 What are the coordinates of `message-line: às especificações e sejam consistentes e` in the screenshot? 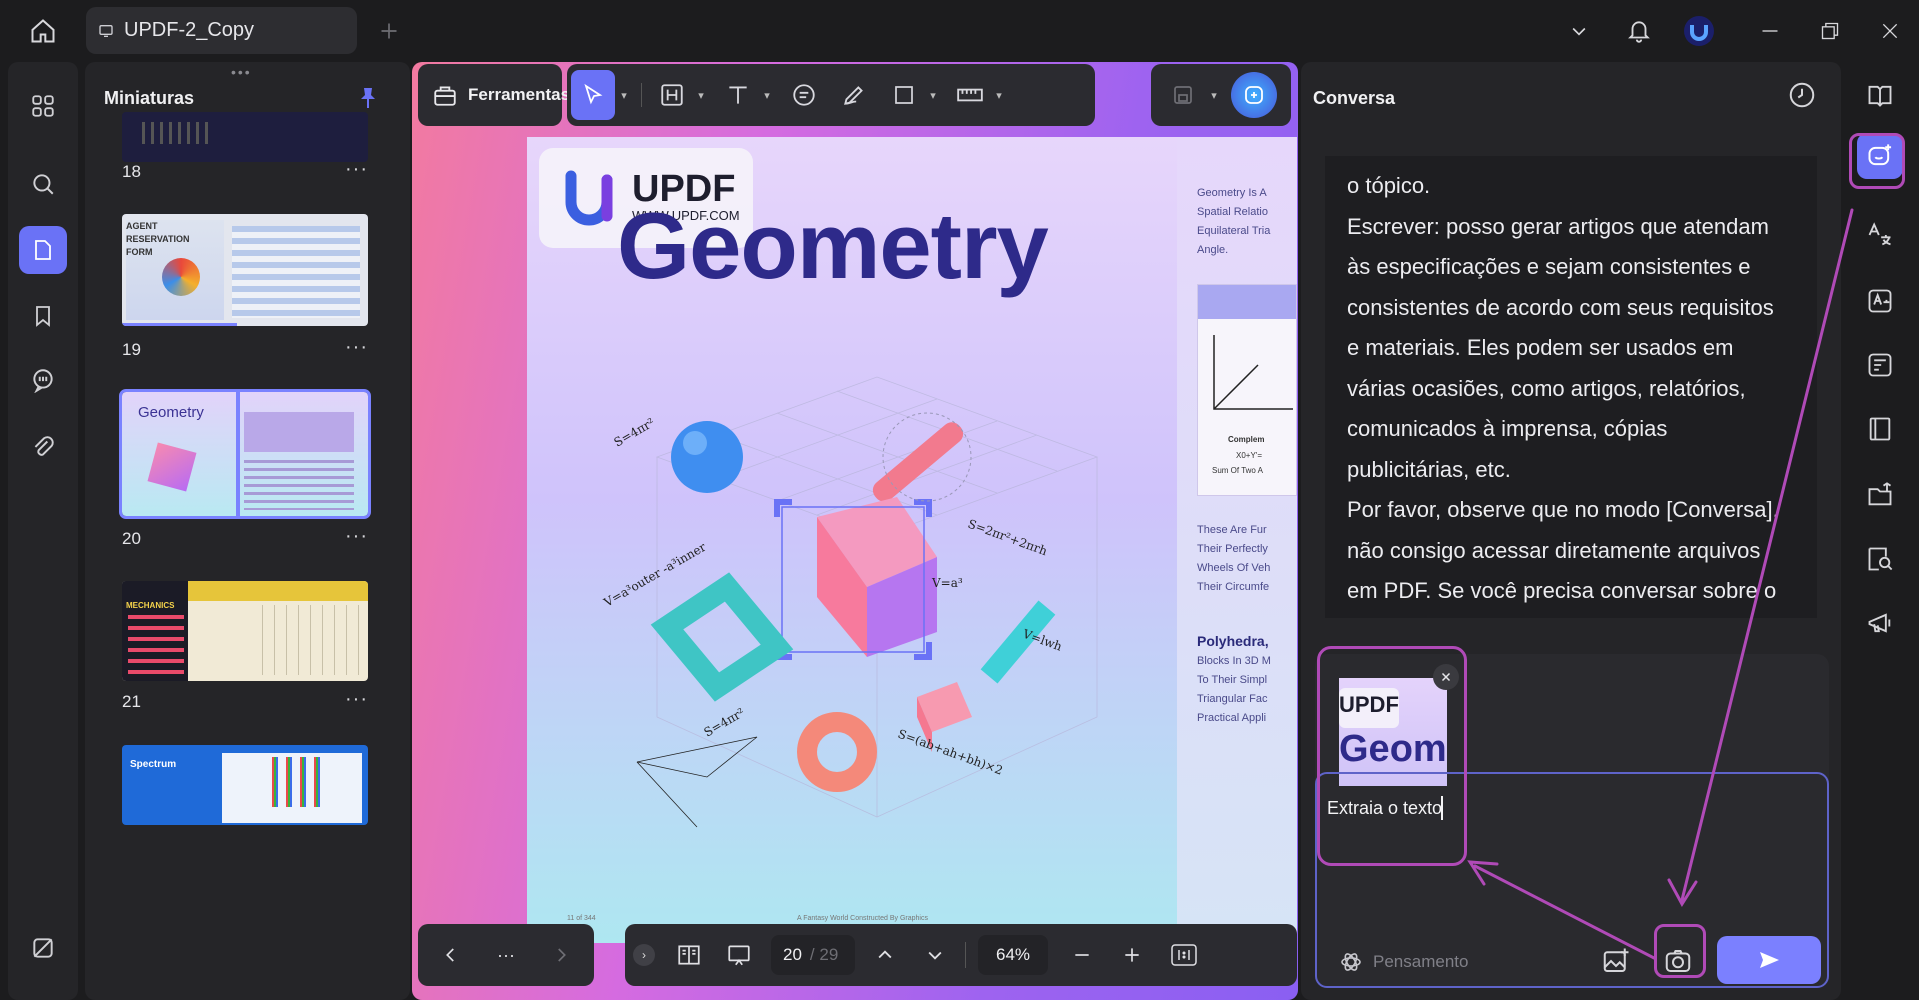 It's located at (1549, 266).